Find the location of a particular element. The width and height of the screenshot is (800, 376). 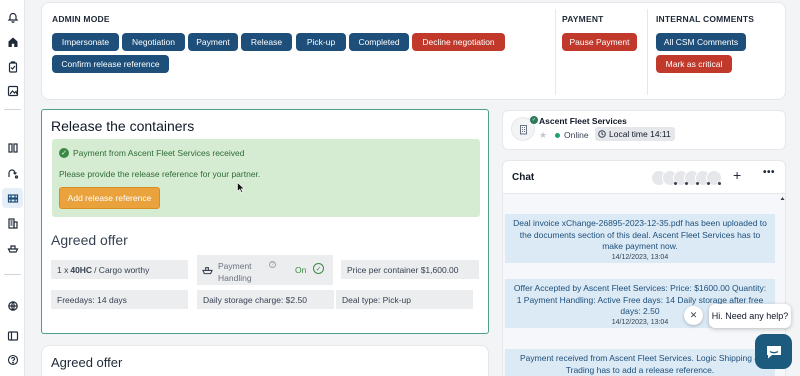

participant-avatars is located at coordinates (691, 178).